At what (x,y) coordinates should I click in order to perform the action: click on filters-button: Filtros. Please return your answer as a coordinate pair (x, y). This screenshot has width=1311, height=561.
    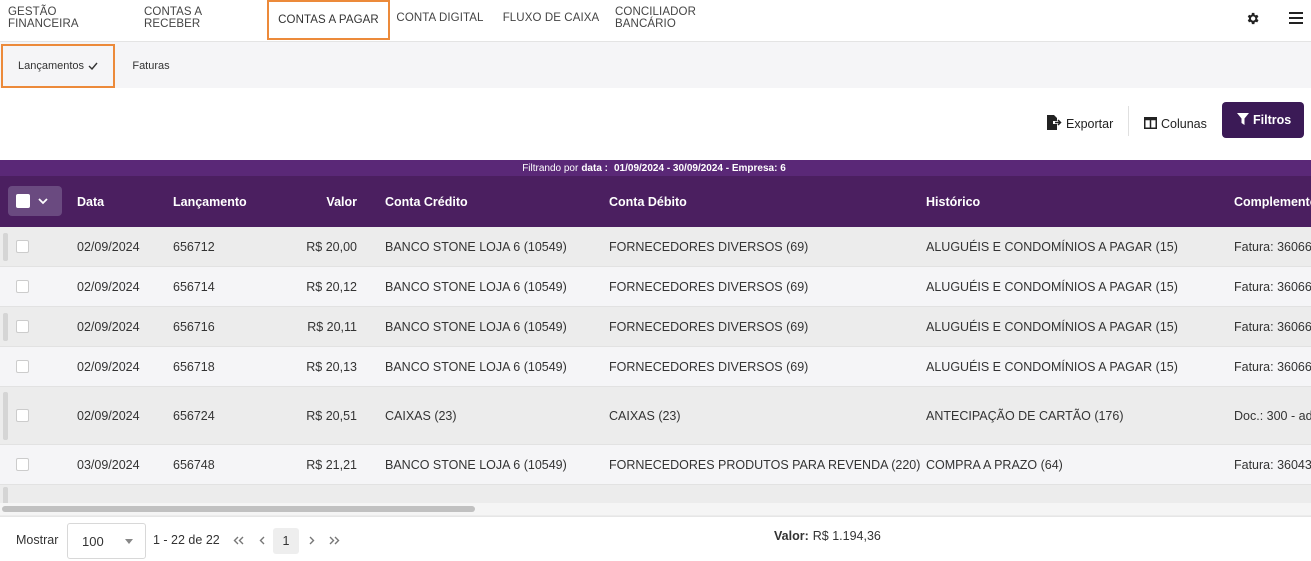
    Looking at the image, I should click on (1263, 120).